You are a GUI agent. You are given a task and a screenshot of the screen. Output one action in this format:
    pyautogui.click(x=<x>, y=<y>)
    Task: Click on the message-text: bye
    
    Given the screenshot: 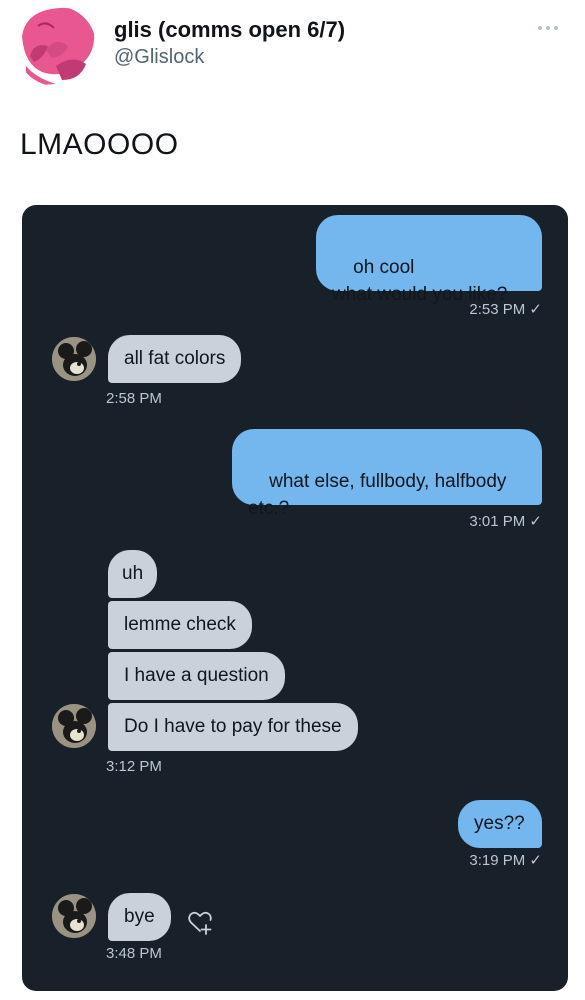 What is the action you would take?
    pyautogui.click(x=139, y=916)
    